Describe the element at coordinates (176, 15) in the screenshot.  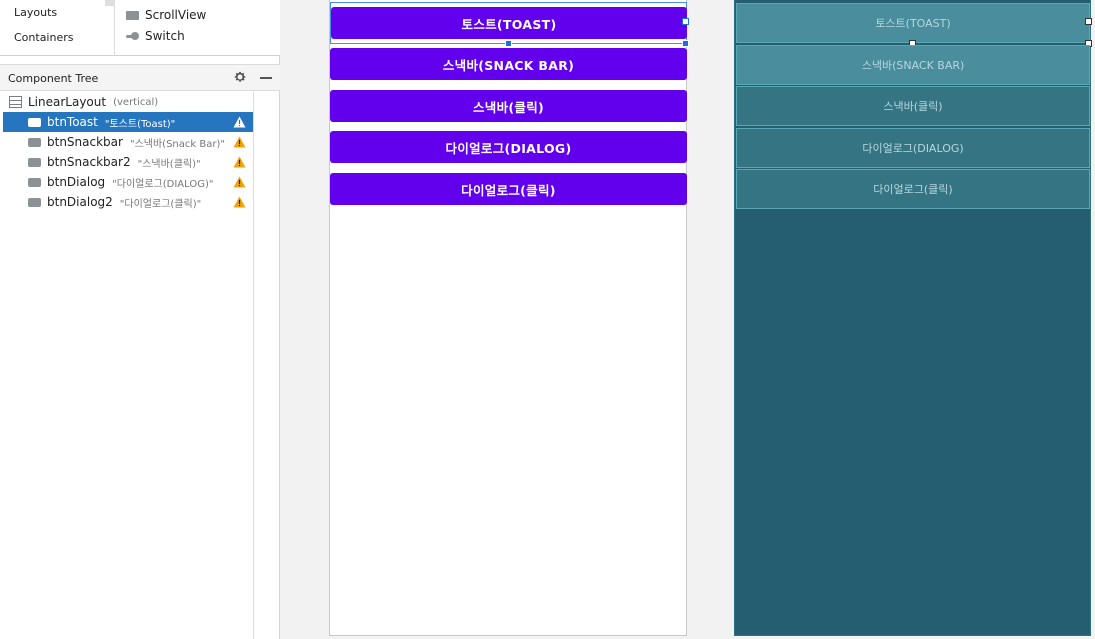
I see `palette-item-label: ScrollView` at that location.